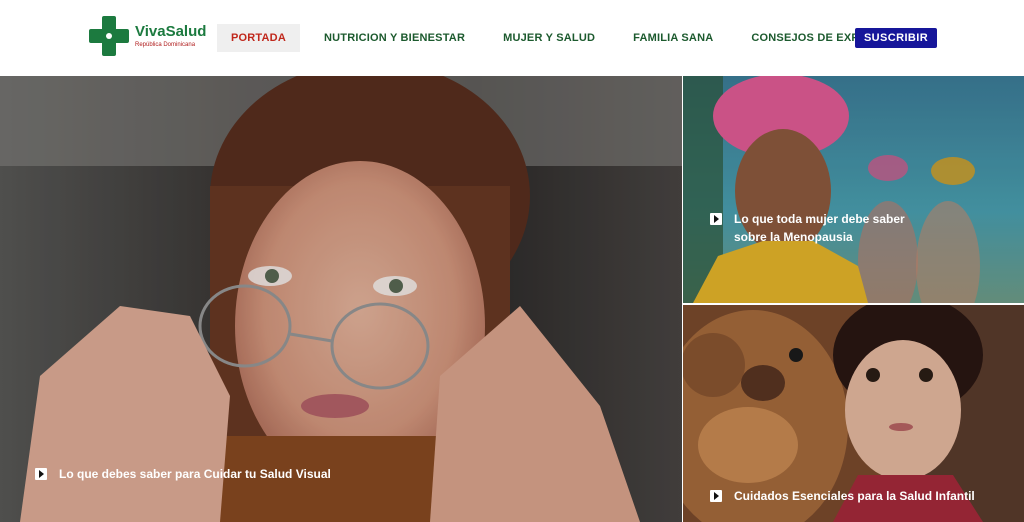 The image size is (1024, 522). I want to click on nav-item-nutricion: NUTRICION Y BIENESTAR, so click(394, 38).